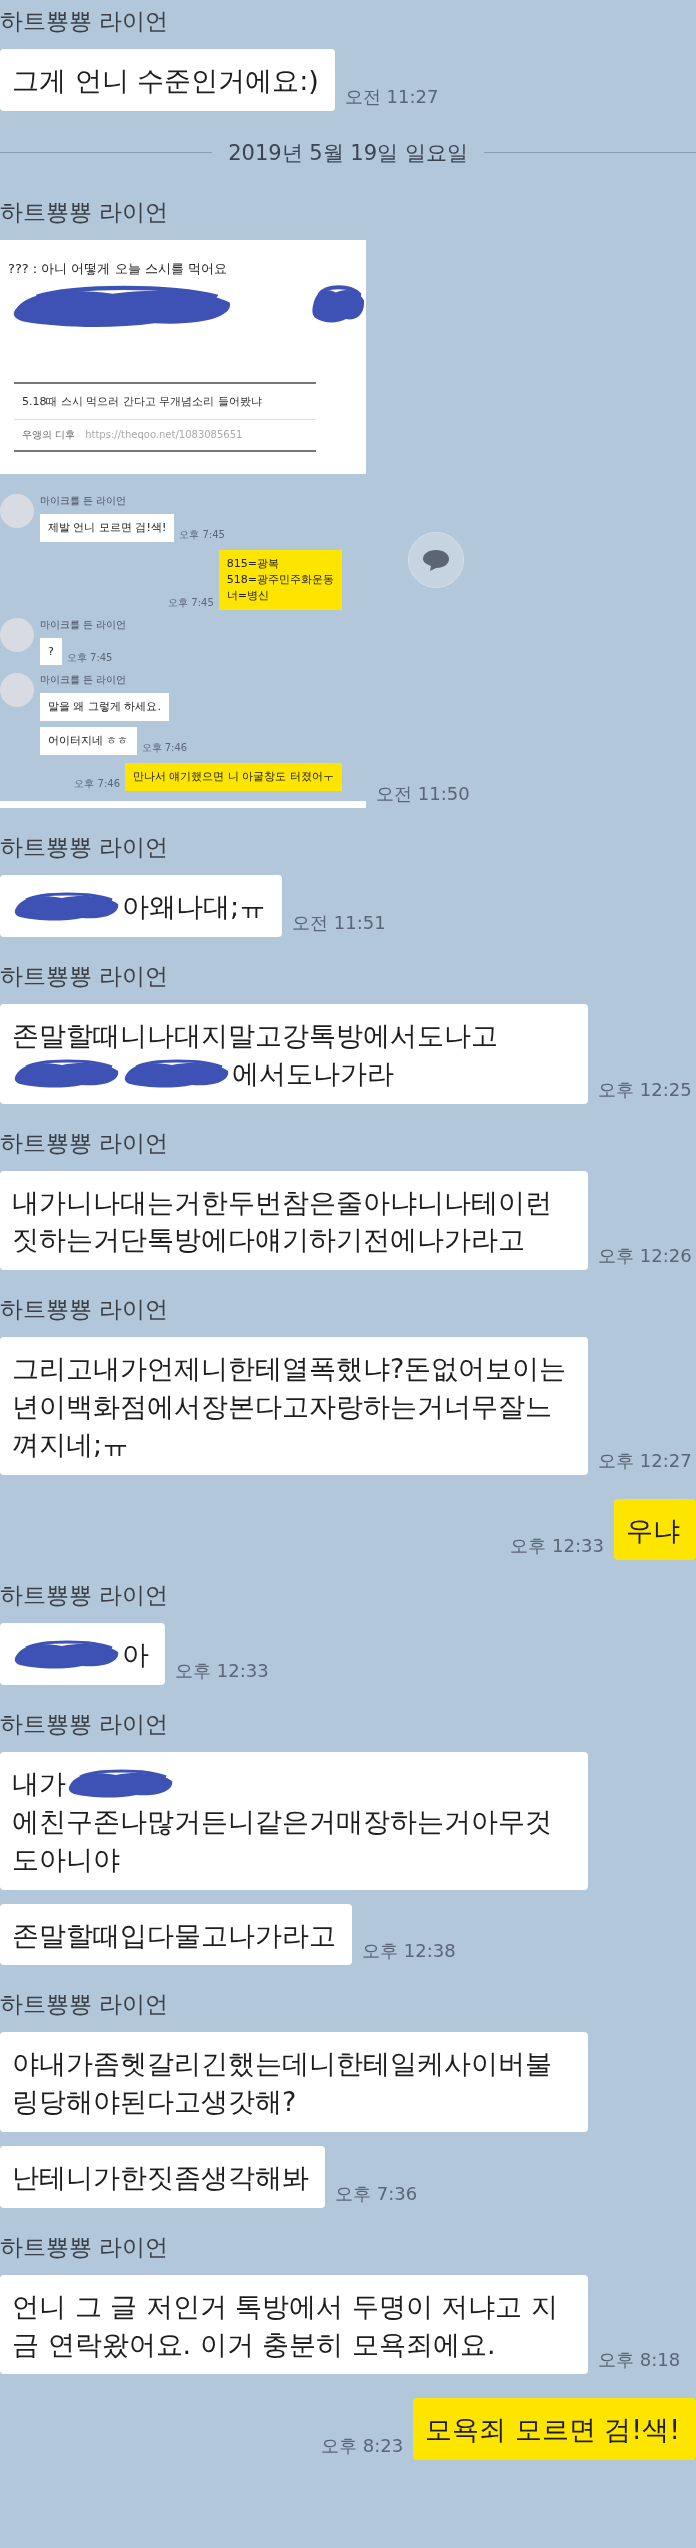  I want to click on message-text: 존말할때니나대지말고강톡방에서도나고, so click(255, 1036).